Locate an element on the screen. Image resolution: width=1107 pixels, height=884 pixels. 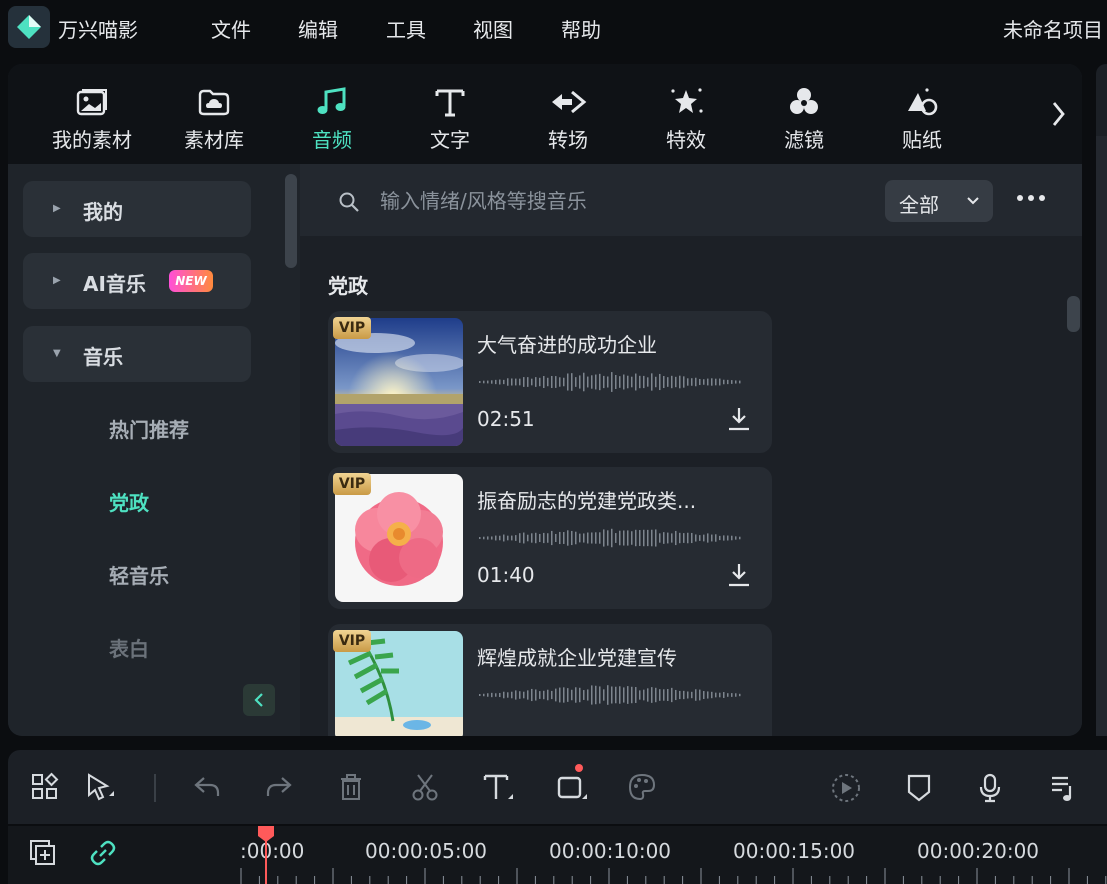
delete-icon is located at coordinates (351, 789).